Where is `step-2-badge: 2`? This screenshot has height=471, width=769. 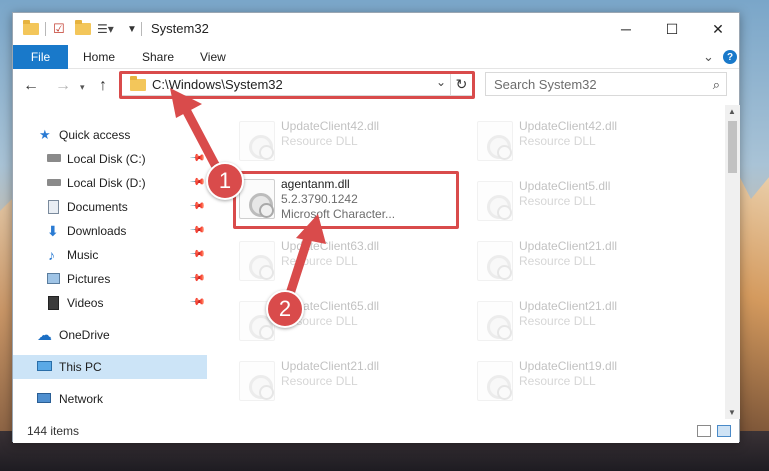 step-2-badge: 2 is located at coordinates (285, 309).